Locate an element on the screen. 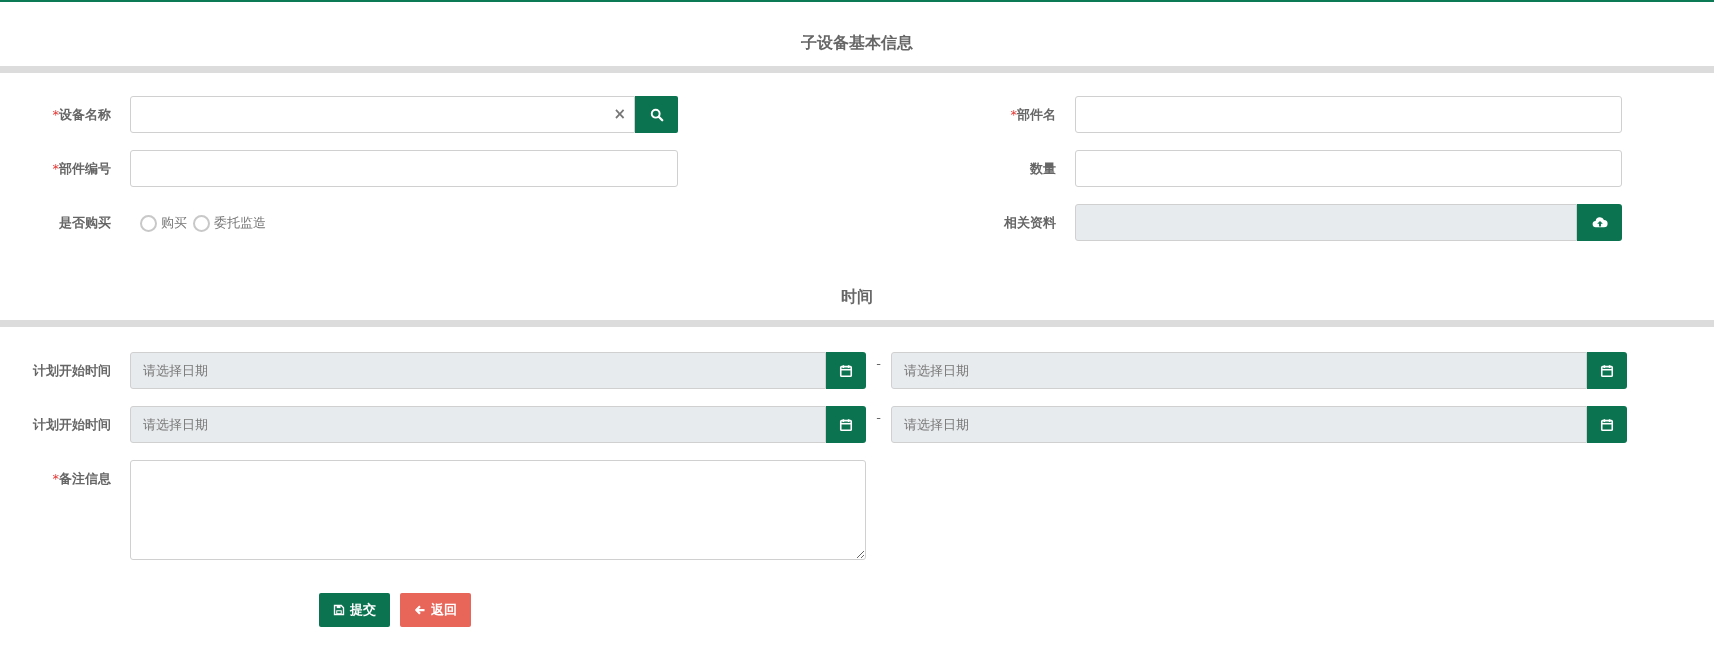 This screenshot has width=1714, height=662. field-label: 是否购买 is located at coordinates (85, 223).